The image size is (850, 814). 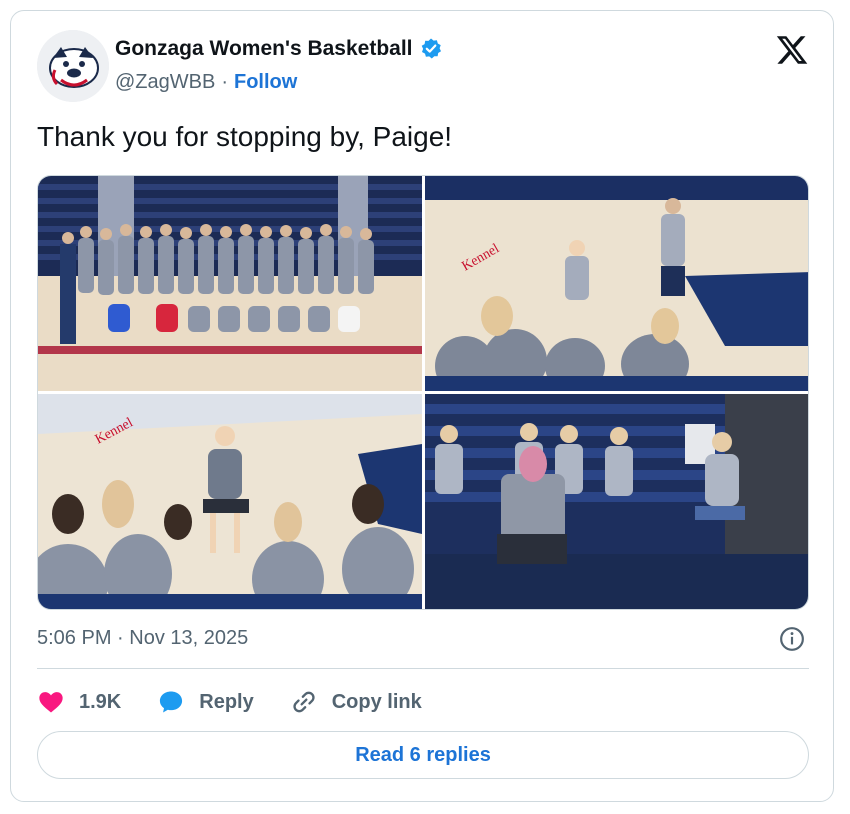 I want to click on photo-seated-speaker: Kennel, so click(x=230, y=501).